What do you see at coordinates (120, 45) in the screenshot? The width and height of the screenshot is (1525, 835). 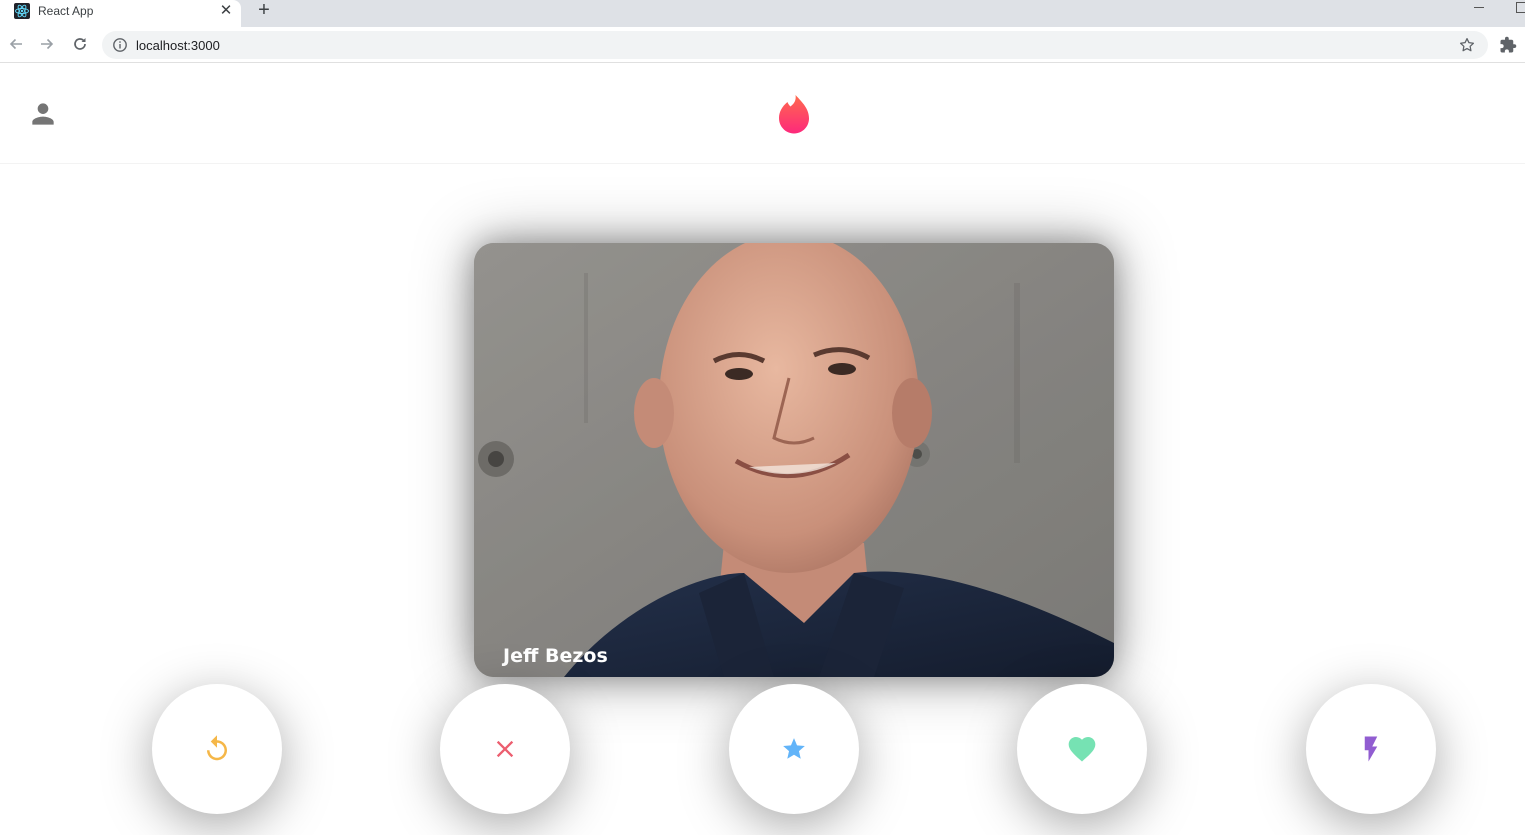 I see `info-icon` at bounding box center [120, 45].